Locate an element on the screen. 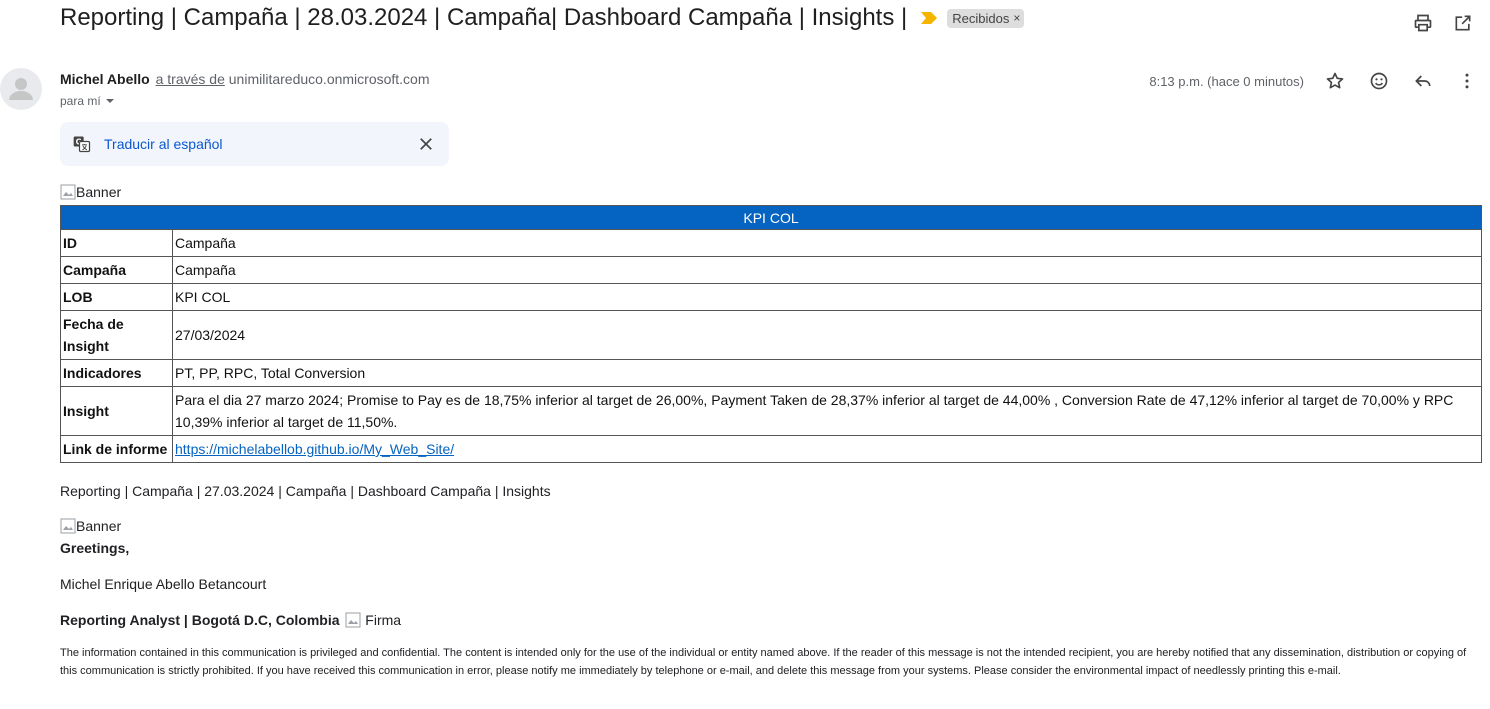  sender-avatar is located at coordinates (21, 89).